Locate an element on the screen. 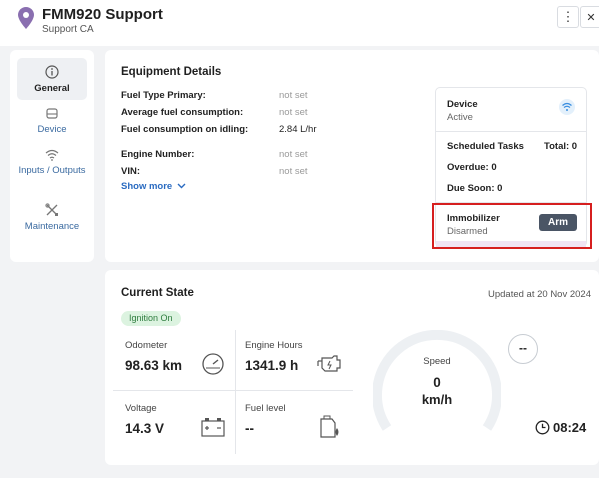 This screenshot has width=599, height=478. info-icon is located at coordinates (52, 72).